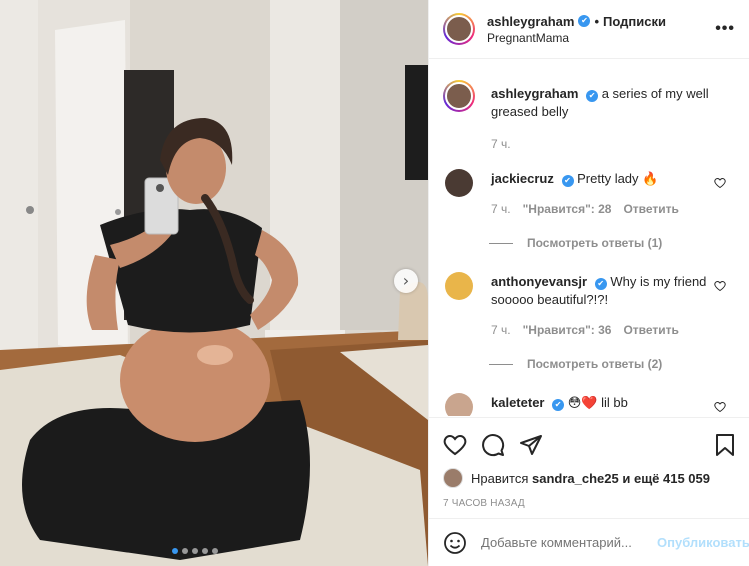 The width and height of the screenshot is (749, 566). Describe the element at coordinates (575, 478) in the screenshot. I see `liker-username: sandra_che25` at that location.